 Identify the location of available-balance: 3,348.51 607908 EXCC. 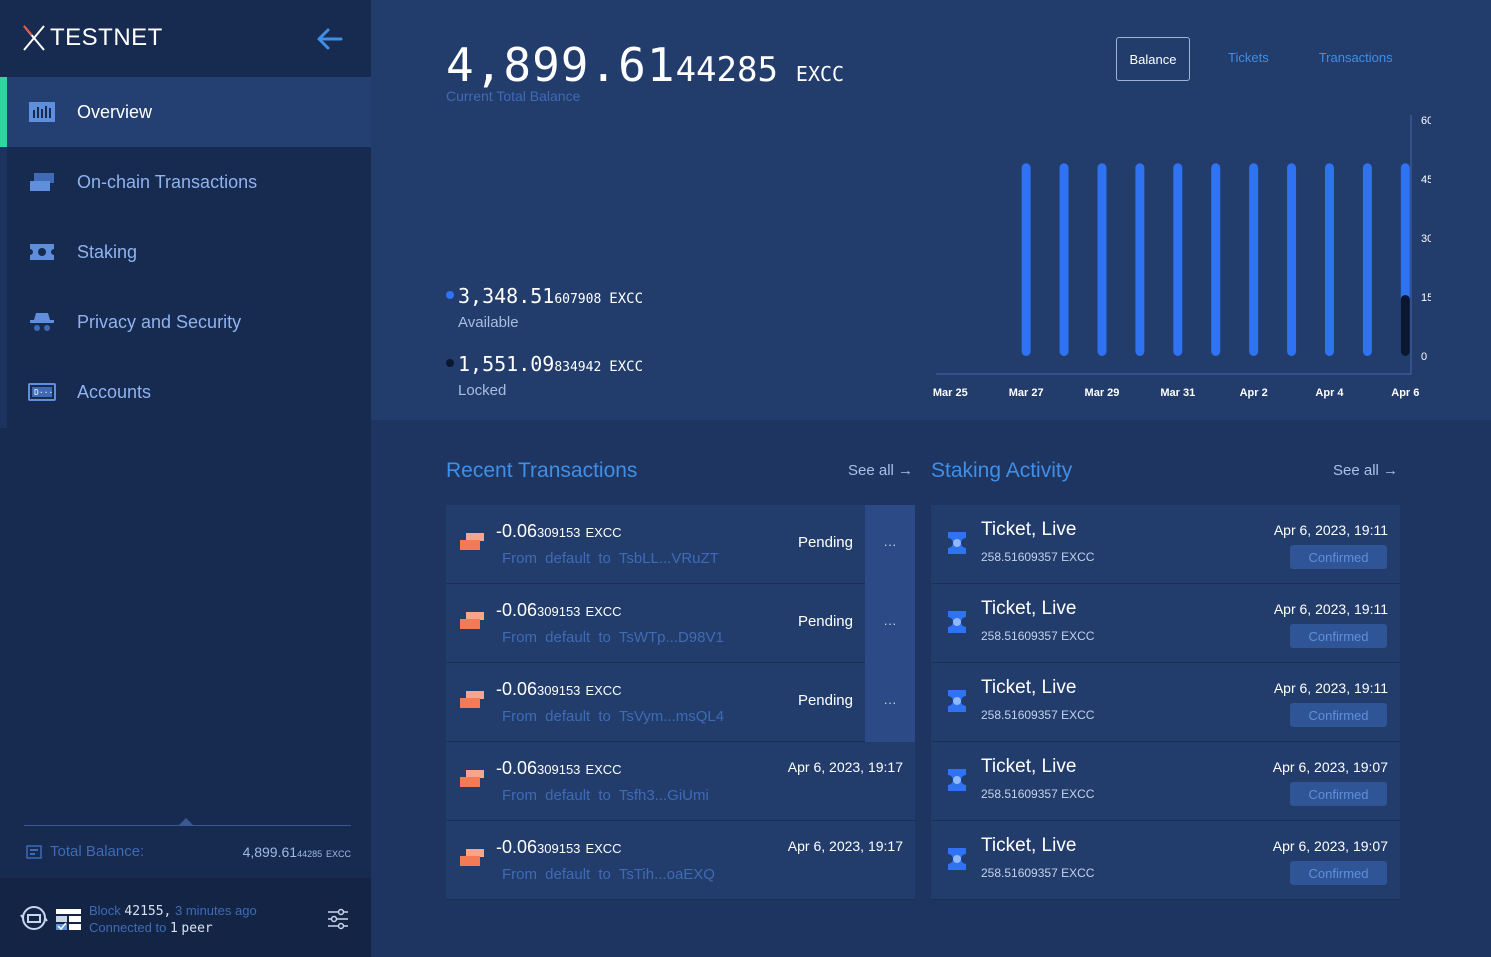
(544, 296).